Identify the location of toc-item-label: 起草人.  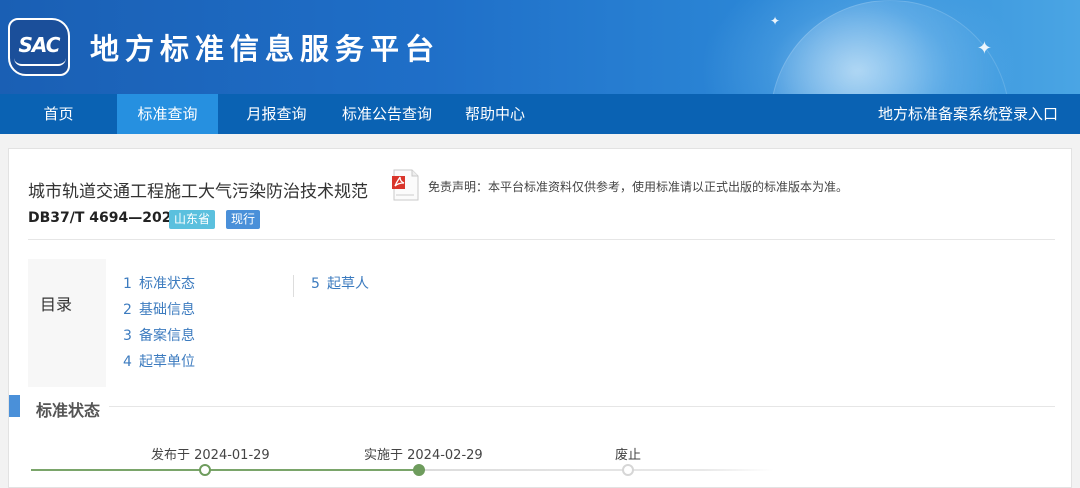
(348, 284).